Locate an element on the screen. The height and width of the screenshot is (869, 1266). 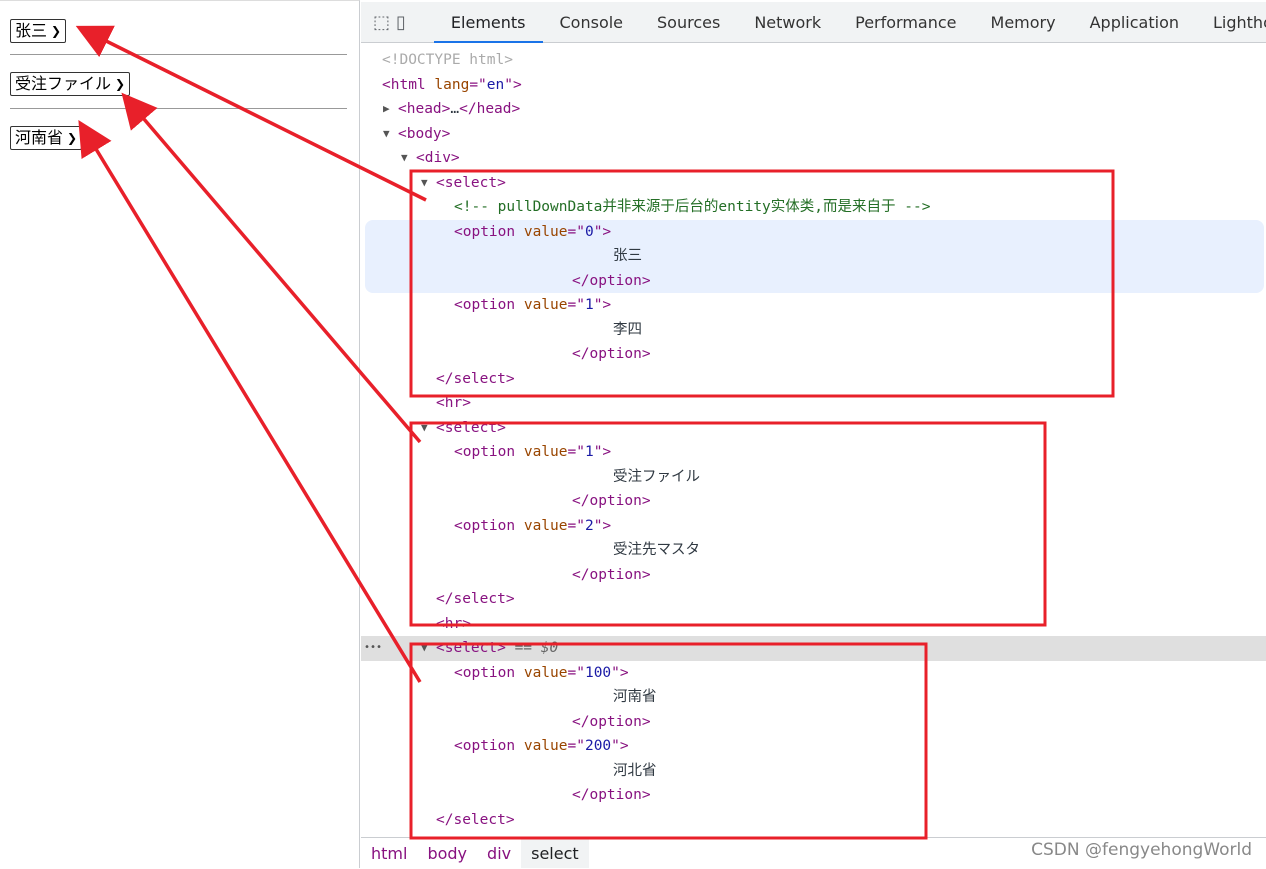
tree-node: 受注先マスタ is located at coordinates (813, 550).